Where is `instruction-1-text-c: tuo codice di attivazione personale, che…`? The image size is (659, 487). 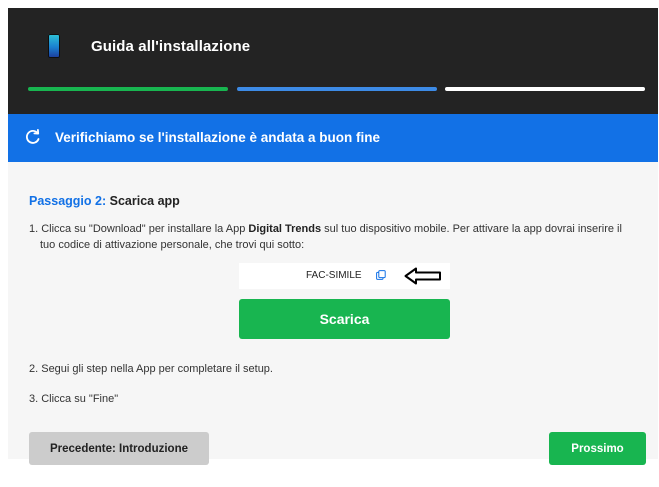
instruction-1-text-c: tuo codice di attivazione personale, che… is located at coordinates (172, 245).